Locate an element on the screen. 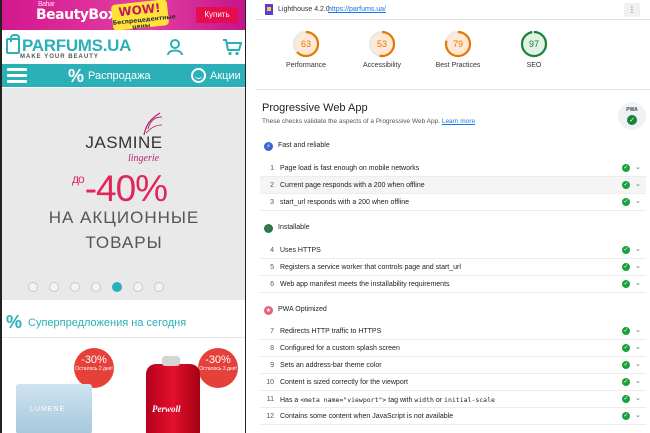 This screenshot has width=650, height=433. audit-number: 5 is located at coordinates (272, 267).